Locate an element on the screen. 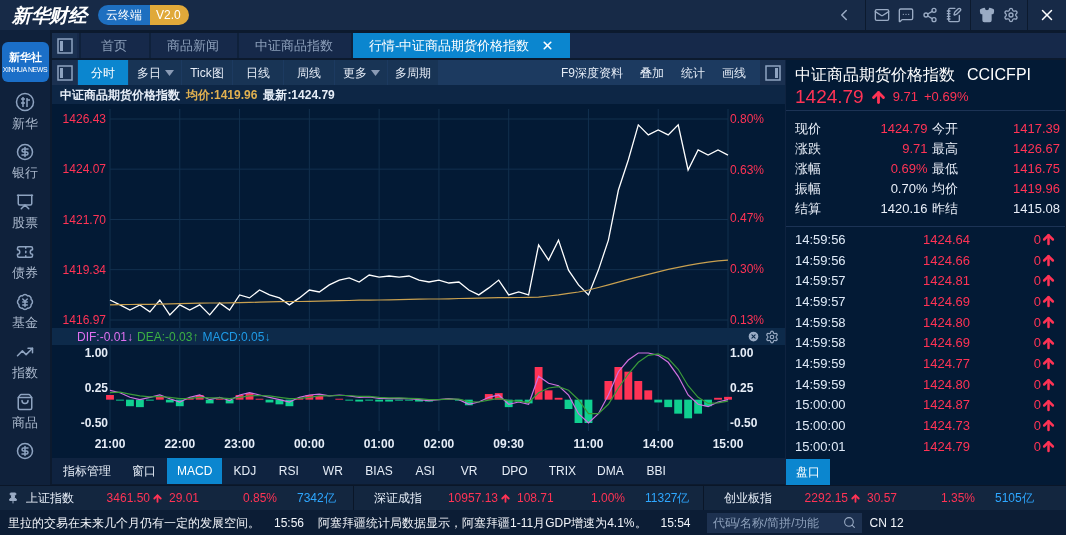 This screenshot has height=535, width=1066. stat-label: 现价 is located at coordinates (808, 128).